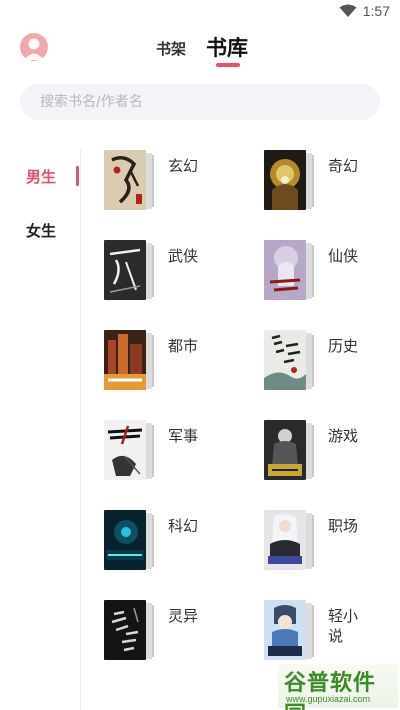 The image size is (400, 710). What do you see at coordinates (343, 436) in the screenshot?
I see `category-label: 游戏` at bounding box center [343, 436].